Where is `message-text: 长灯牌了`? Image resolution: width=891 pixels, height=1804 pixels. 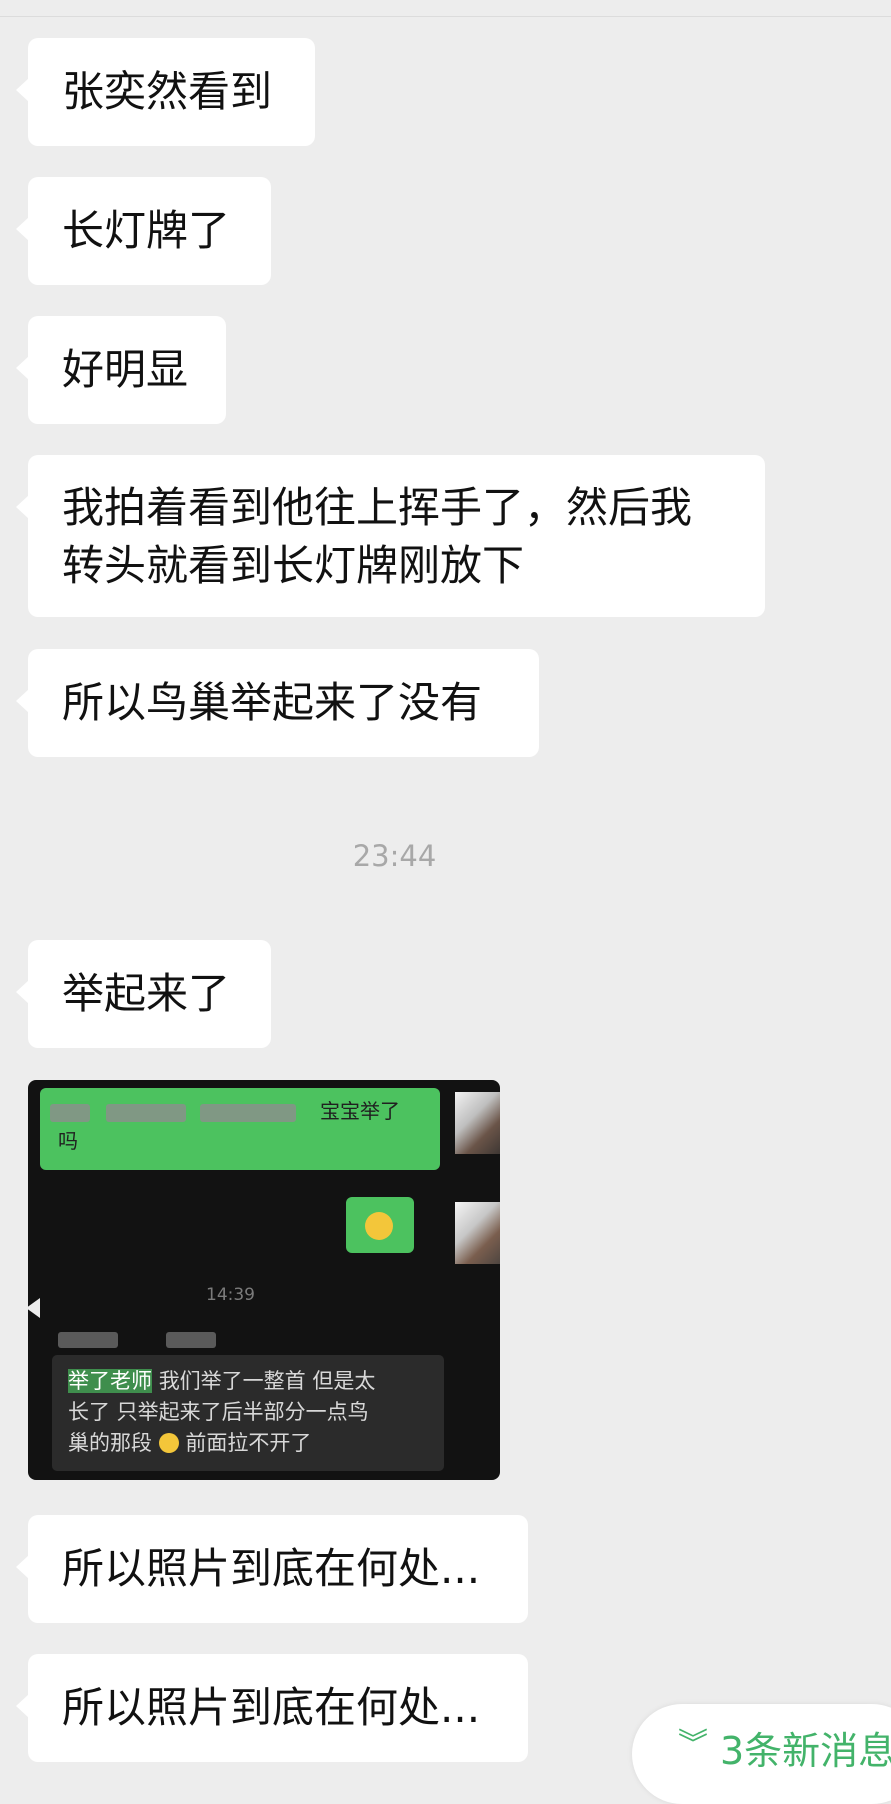
message-text: 长灯牌了 is located at coordinates (146, 230).